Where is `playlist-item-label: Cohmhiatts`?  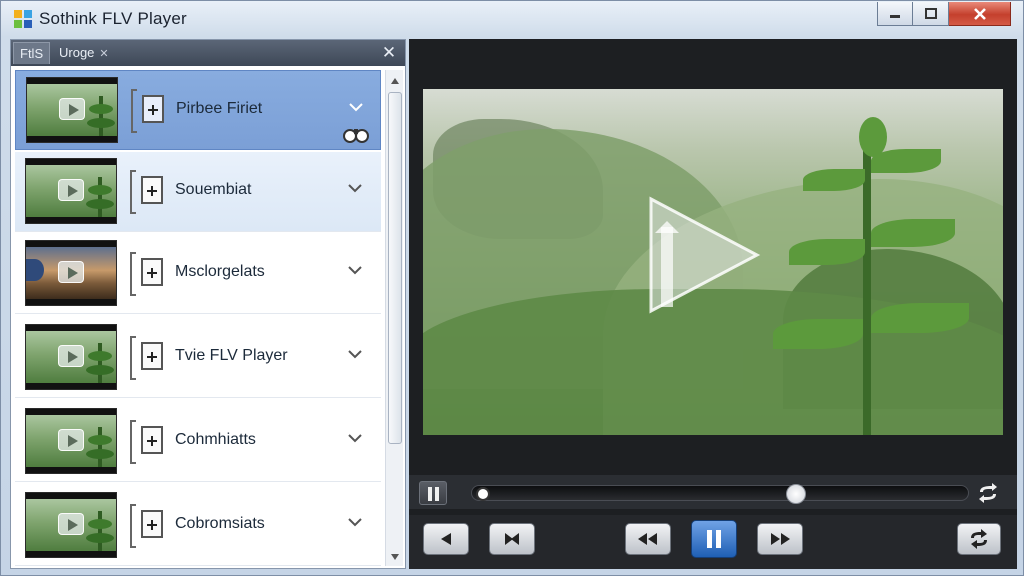 playlist-item-label: Cohmhiatts is located at coordinates (215, 439).